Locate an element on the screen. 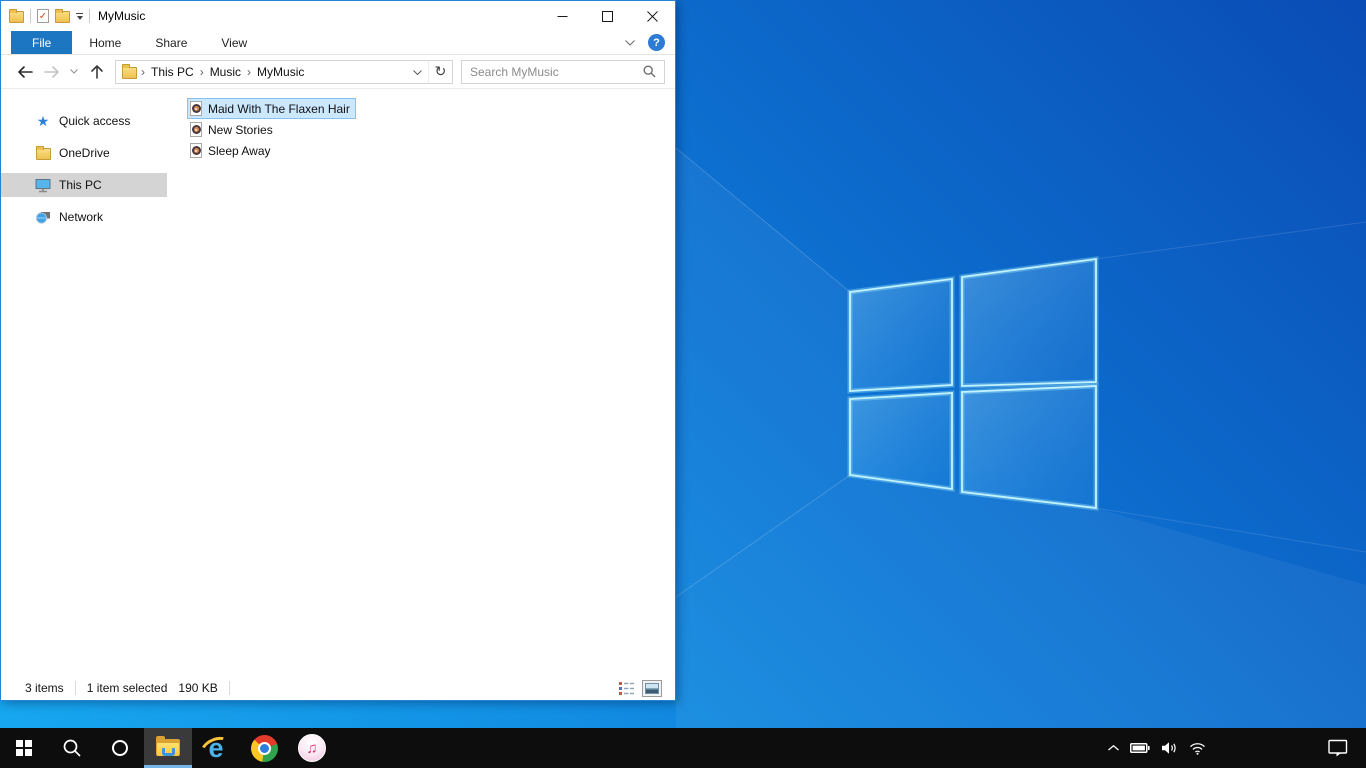 This screenshot has width=1366, height=768. file-item: Sleep Away is located at coordinates (232, 150).